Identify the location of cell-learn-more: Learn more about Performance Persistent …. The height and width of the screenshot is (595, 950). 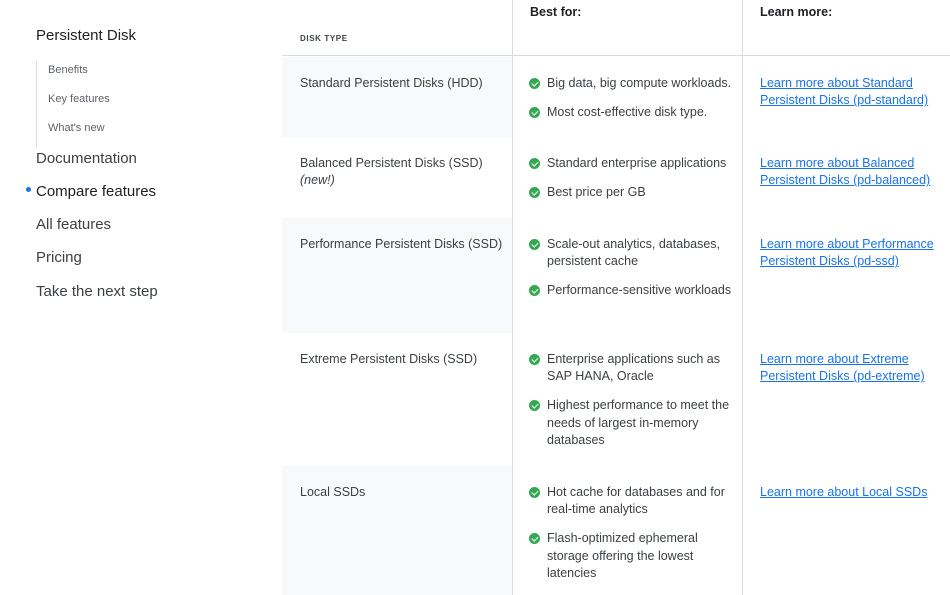
(846, 275).